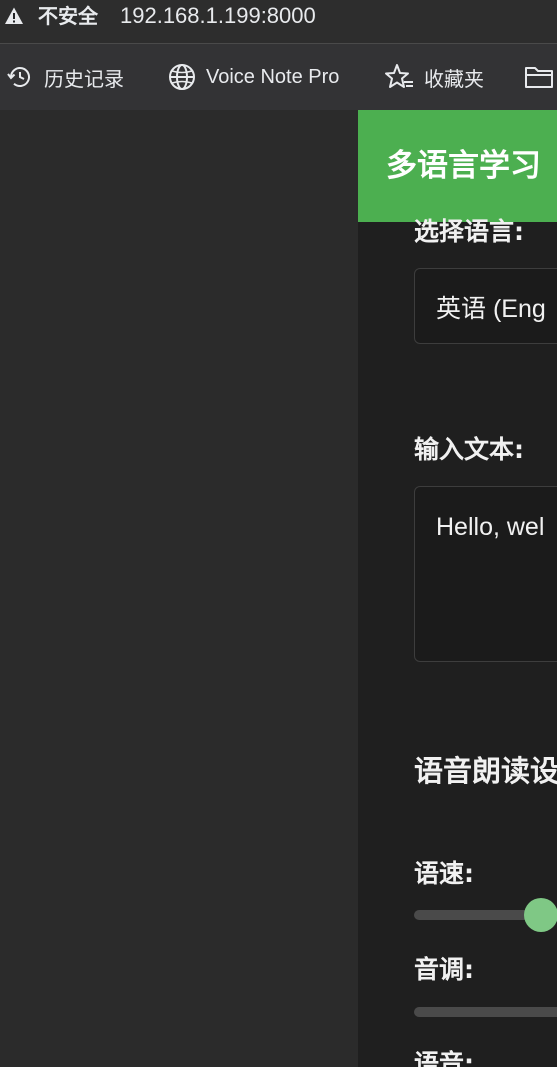 The image size is (557, 1067). Describe the element at coordinates (444, 969) in the screenshot. I see `pitch-label: 音调:` at that location.